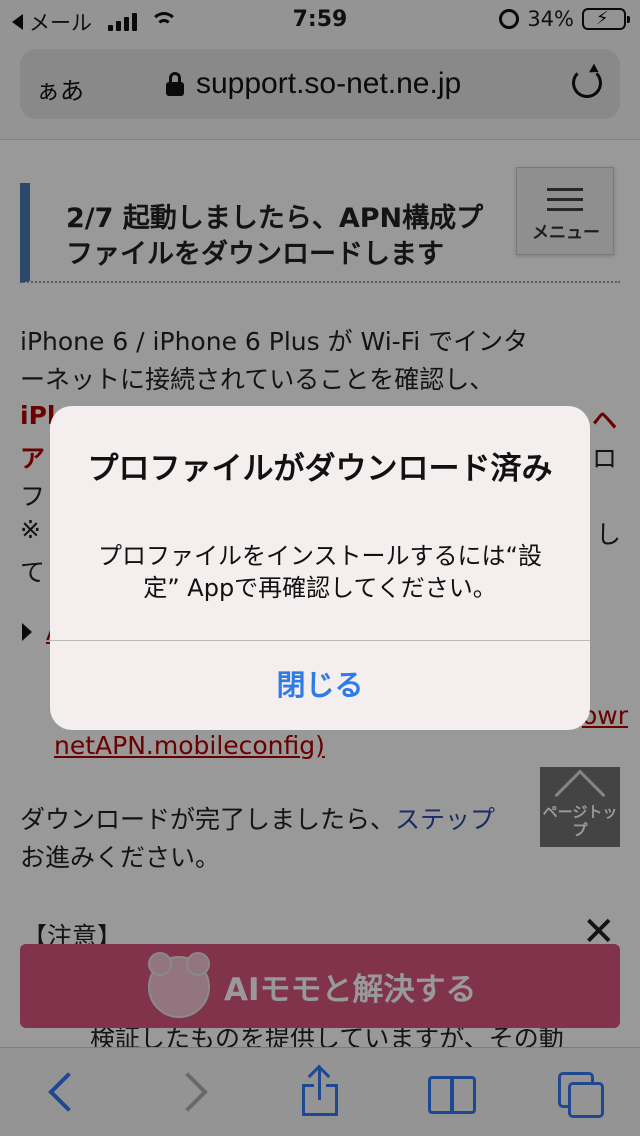 The image size is (640, 1136). Describe the element at coordinates (320, 685) in the screenshot. I see `alert-close-button: 閉じる` at that location.